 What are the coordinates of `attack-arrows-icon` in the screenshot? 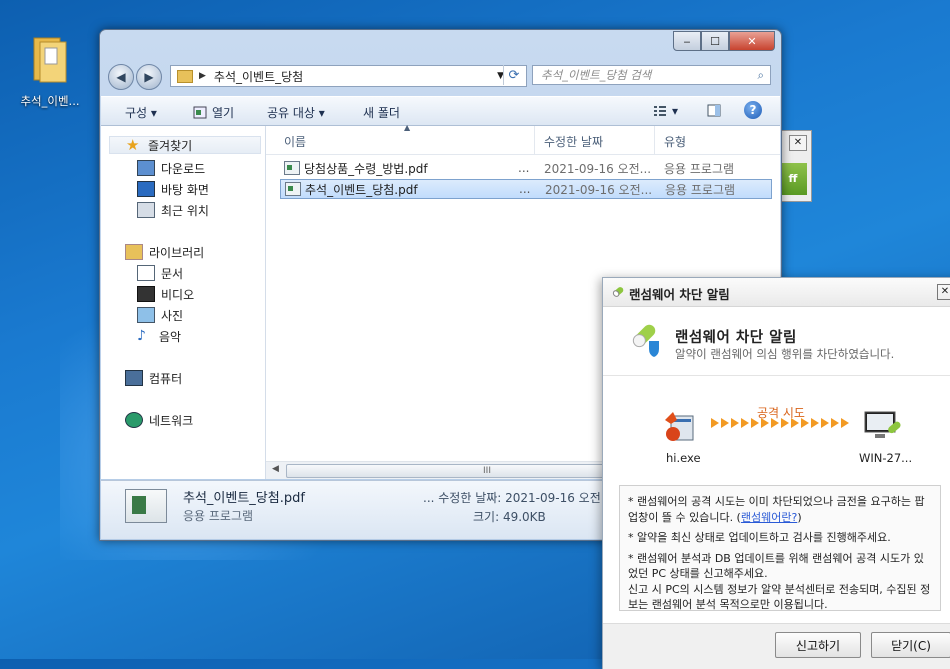 It's located at (780, 423).